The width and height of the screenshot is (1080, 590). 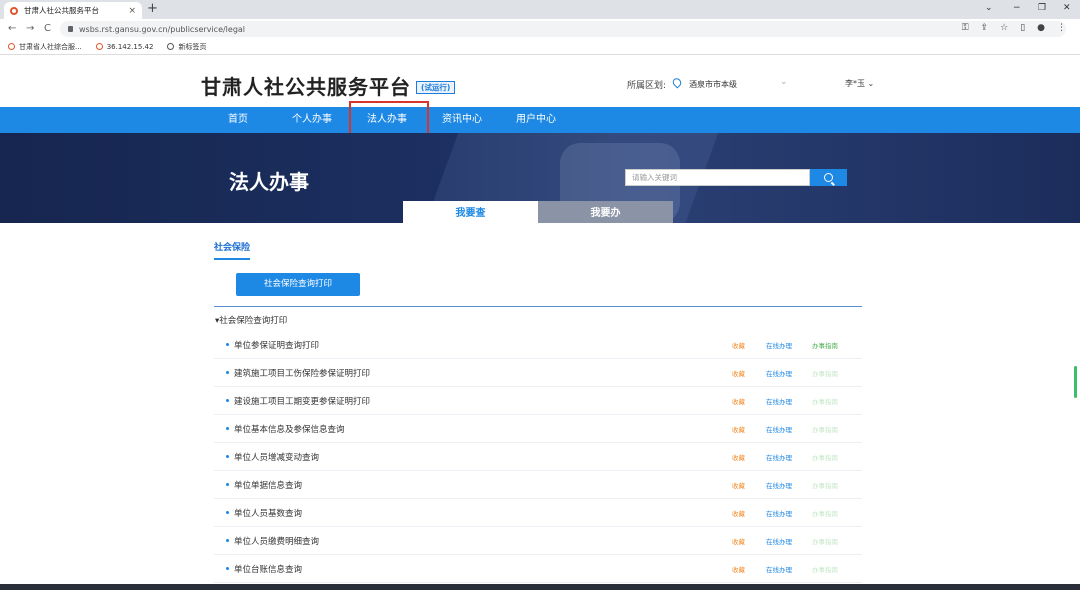 What do you see at coordinates (1075, 382) in the screenshot?
I see `scrollbar-thumb` at bounding box center [1075, 382].